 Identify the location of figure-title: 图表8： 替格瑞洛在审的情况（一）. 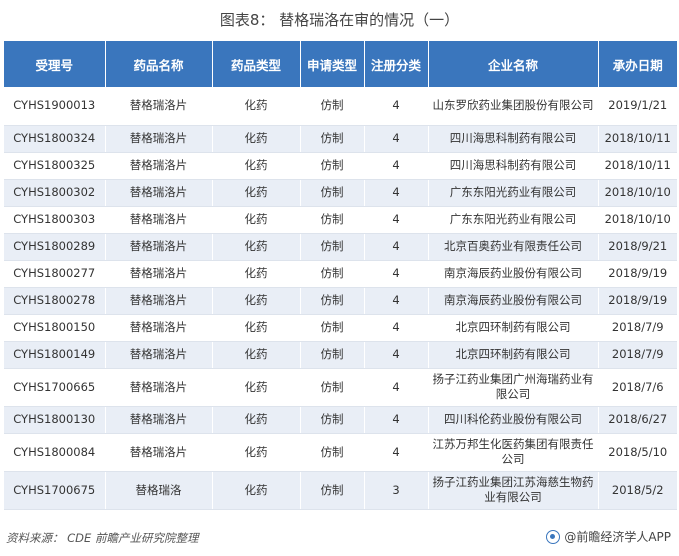
(339, 20).